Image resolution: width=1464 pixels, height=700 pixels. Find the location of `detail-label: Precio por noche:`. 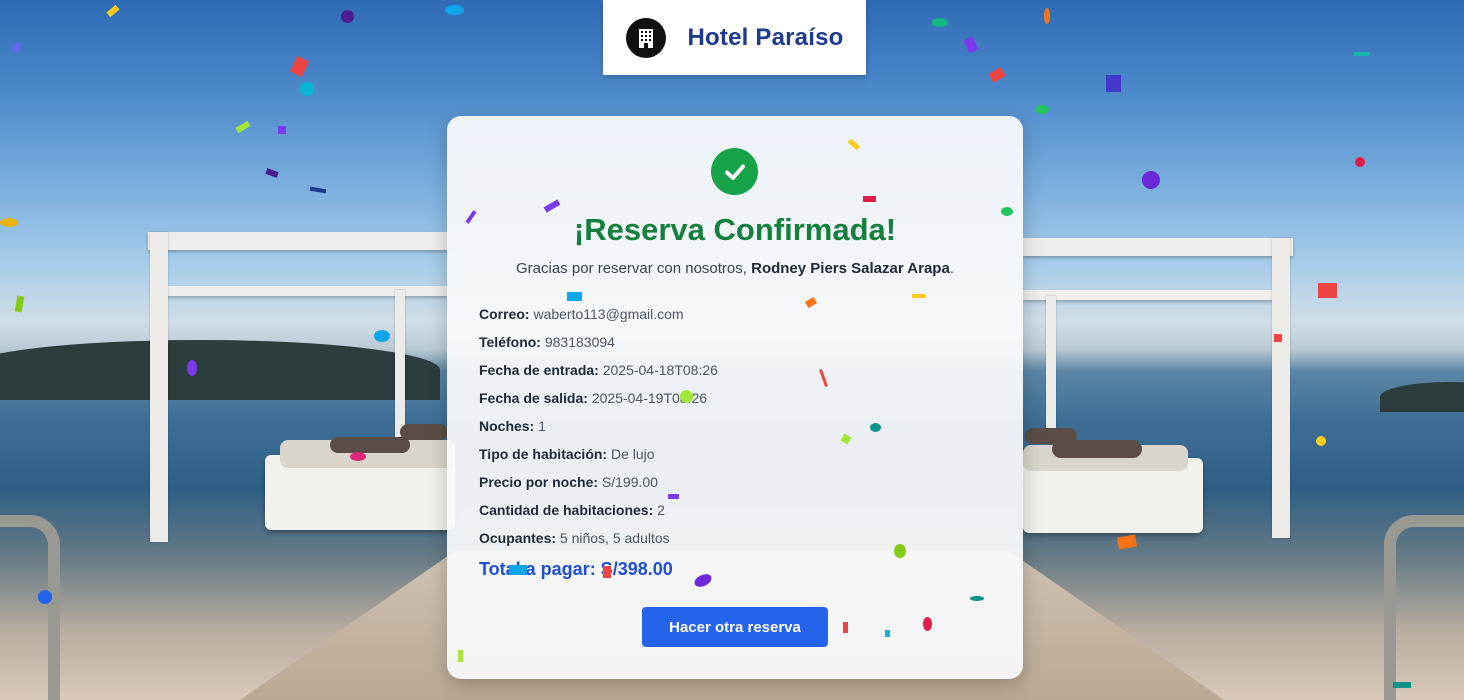

detail-label: Precio por noche: is located at coordinates (539, 482).